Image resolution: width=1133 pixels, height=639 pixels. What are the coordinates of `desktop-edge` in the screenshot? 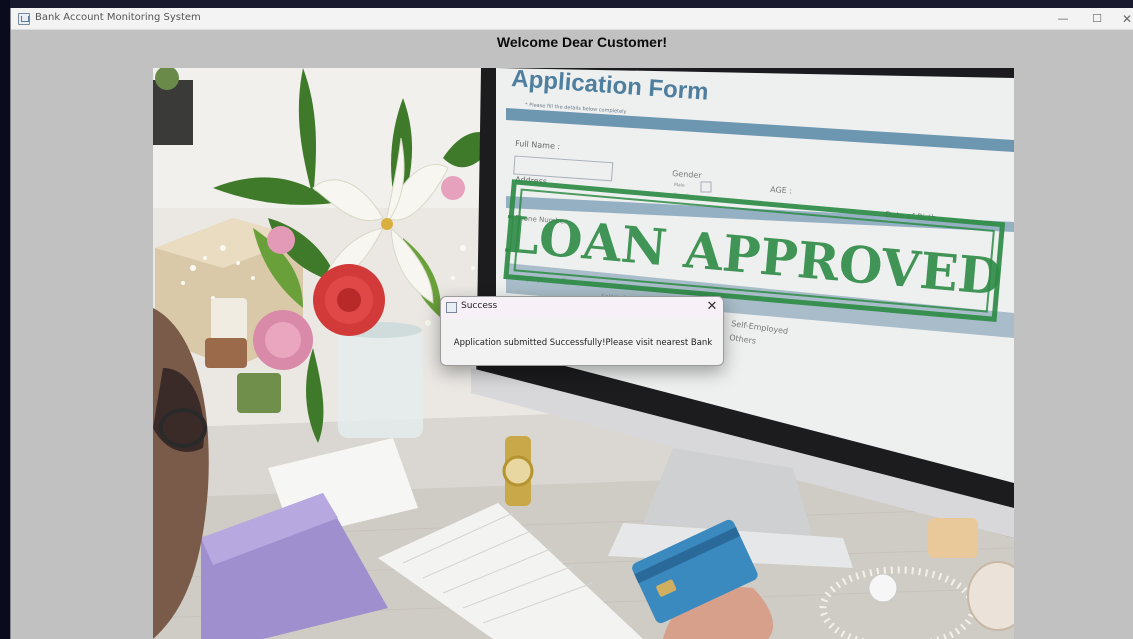 It's located at (5, 319).